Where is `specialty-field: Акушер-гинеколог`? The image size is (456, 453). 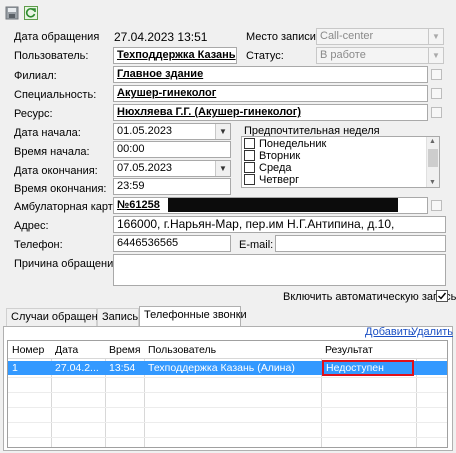 specialty-field: Акушер-гинеколог is located at coordinates (270, 93).